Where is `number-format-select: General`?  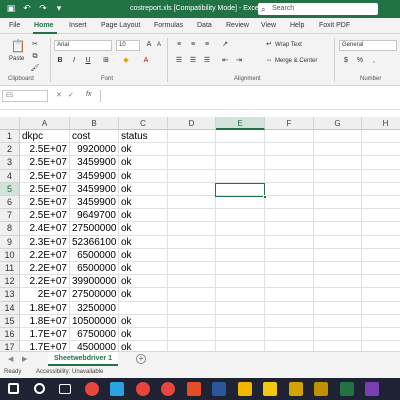
number-format-select: General is located at coordinates (368, 45).